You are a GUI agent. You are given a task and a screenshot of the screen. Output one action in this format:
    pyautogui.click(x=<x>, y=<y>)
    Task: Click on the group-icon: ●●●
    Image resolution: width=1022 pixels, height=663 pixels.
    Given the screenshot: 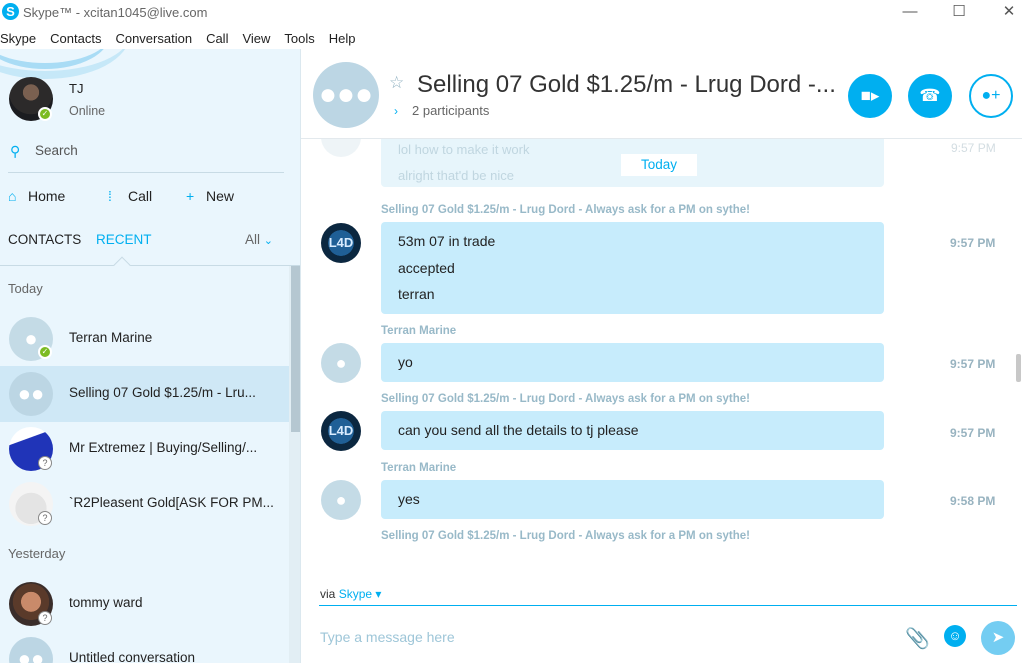 What is the action you would take?
    pyautogui.click(x=346, y=94)
    